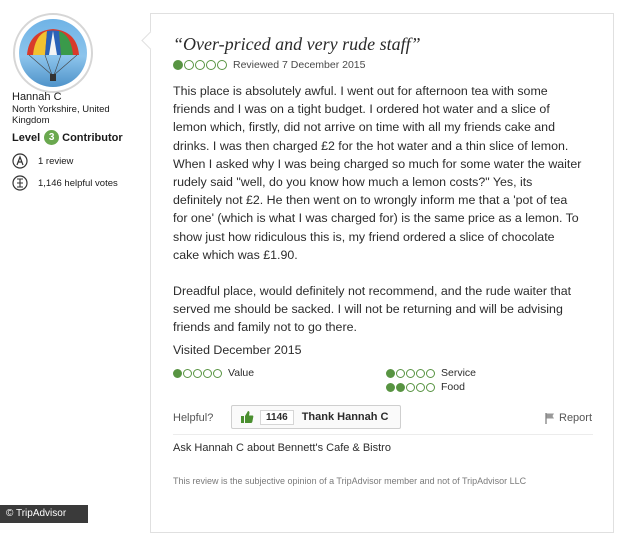 This screenshot has width=634, height=533. What do you see at coordinates (52, 137) in the screenshot?
I see `level-badge: 3` at bounding box center [52, 137].